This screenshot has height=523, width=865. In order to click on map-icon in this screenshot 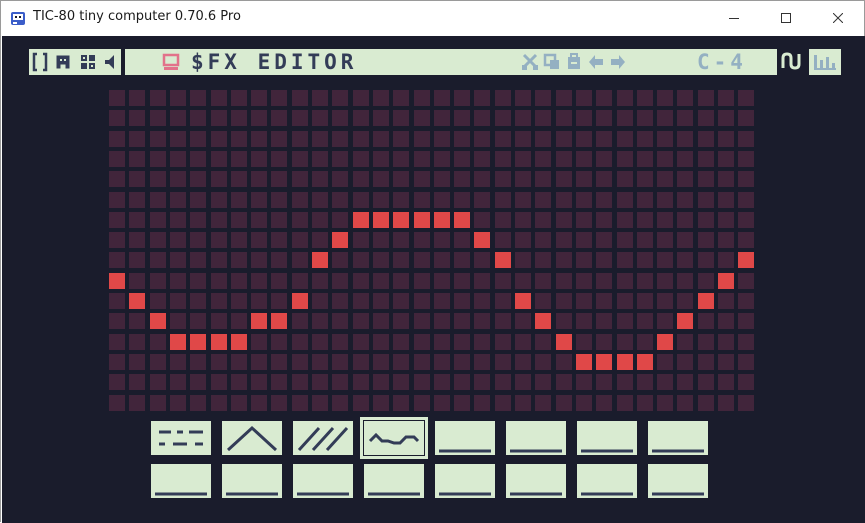, I will do `click(88, 62)`.